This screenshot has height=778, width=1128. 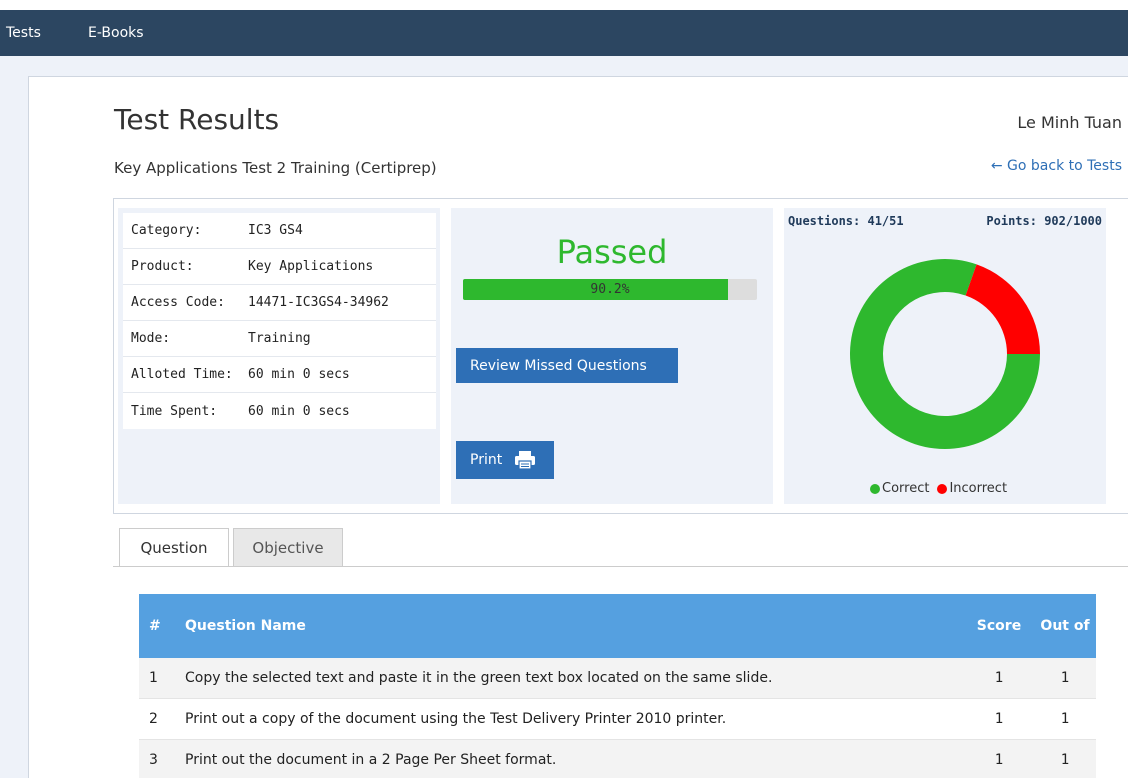 I want to click on info-row-mode: Mode: Training, so click(x=279, y=339).